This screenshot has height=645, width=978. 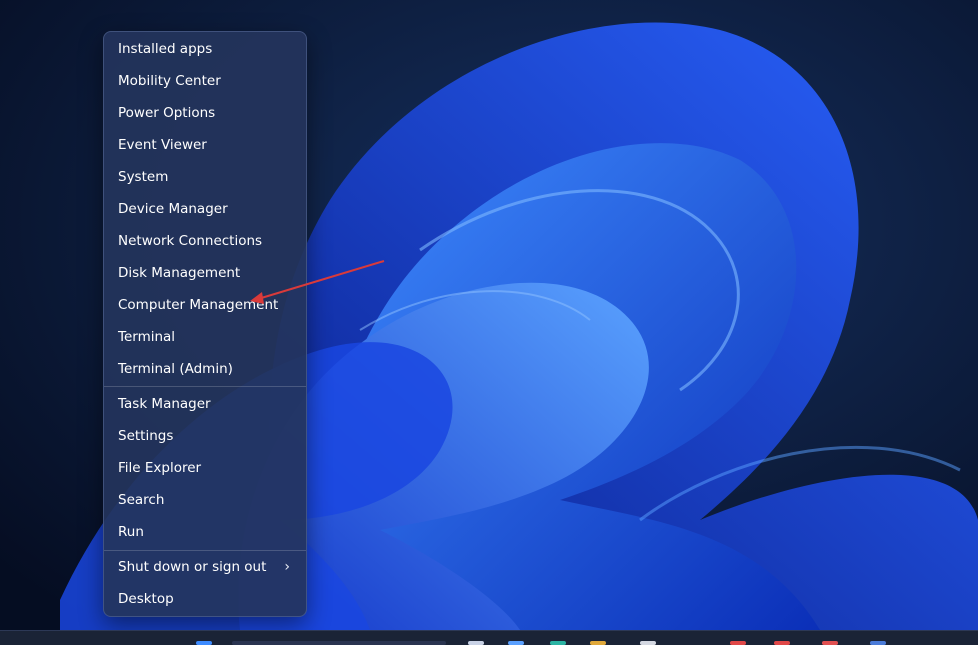 I want to click on menu-item-search: Search, so click(x=205, y=500).